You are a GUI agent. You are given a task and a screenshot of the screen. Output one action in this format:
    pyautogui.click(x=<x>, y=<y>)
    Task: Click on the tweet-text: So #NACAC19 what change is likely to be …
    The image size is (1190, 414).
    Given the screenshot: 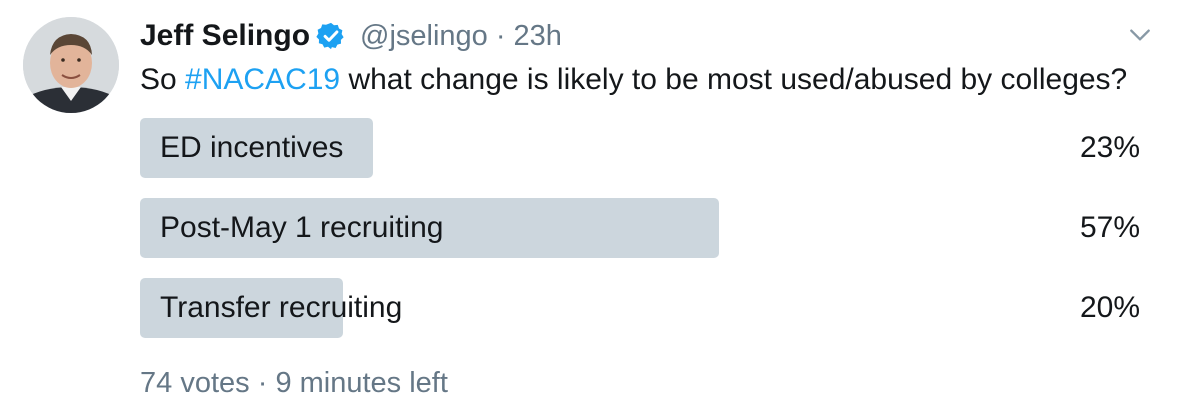 What is the action you would take?
    pyautogui.click(x=633, y=80)
    